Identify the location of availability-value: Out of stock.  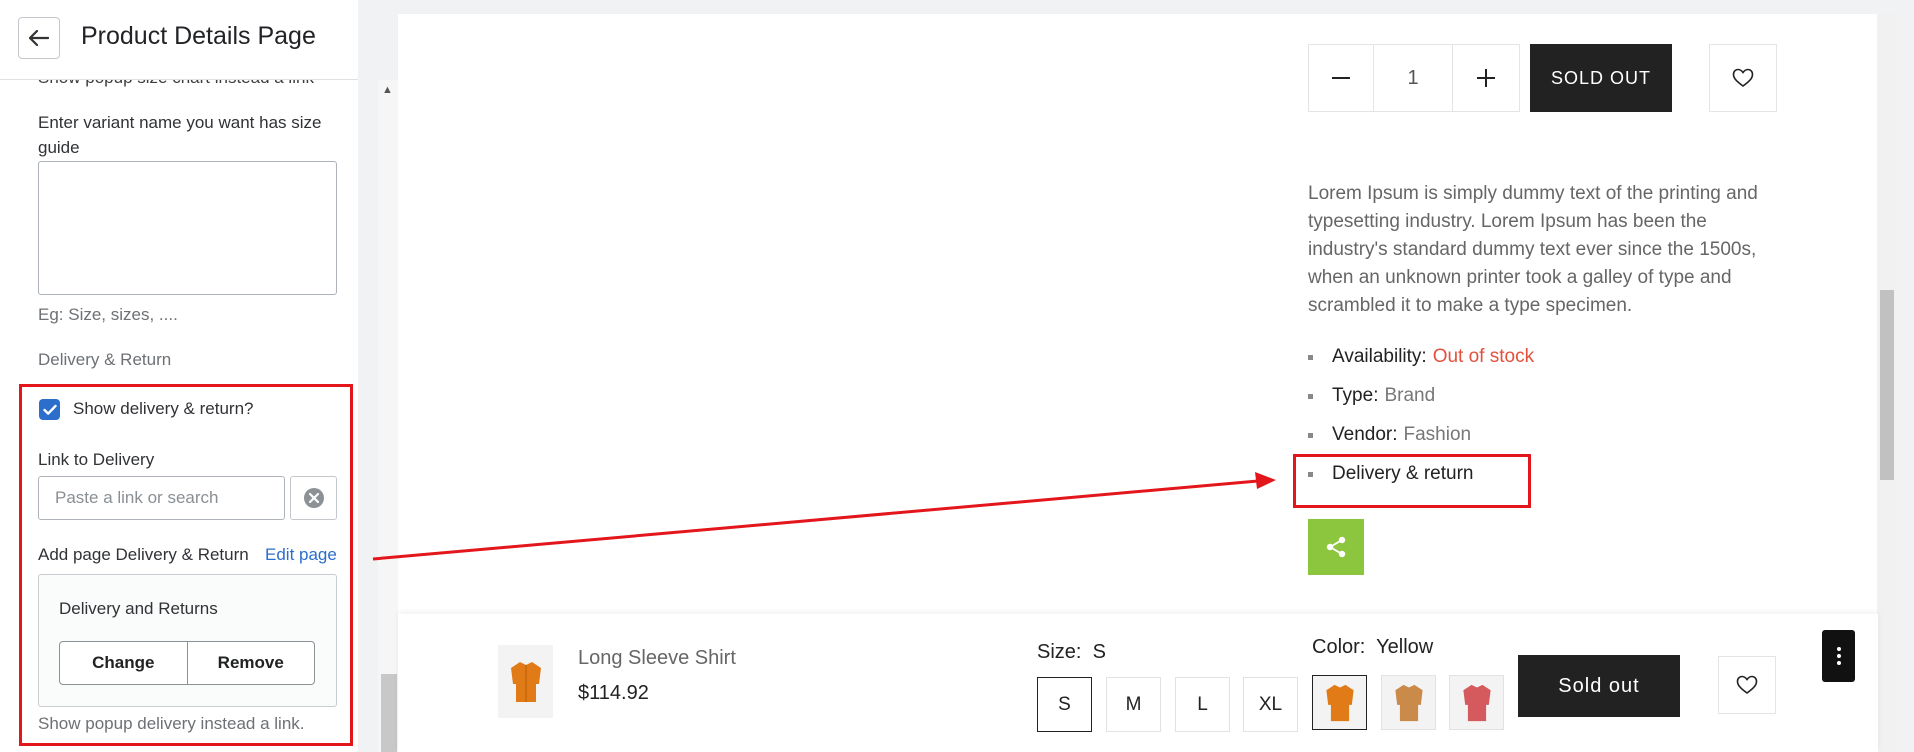
(1483, 356).